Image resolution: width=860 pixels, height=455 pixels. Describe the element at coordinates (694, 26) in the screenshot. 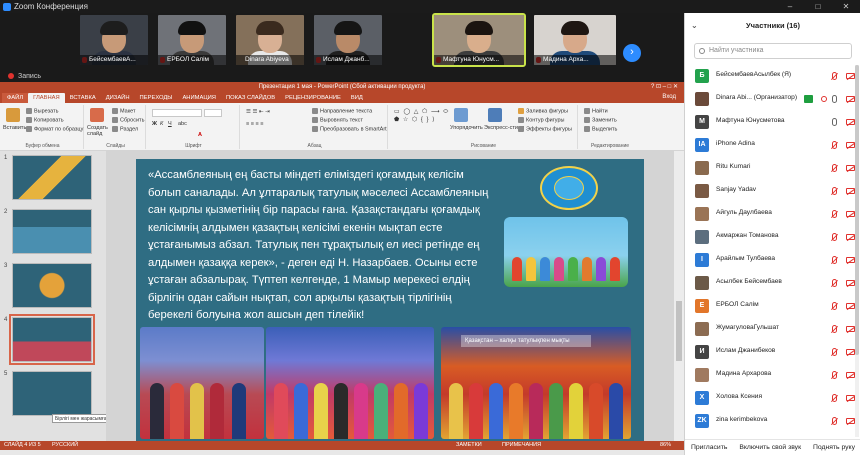

I see `chevron-down-icon: ⌄` at that location.